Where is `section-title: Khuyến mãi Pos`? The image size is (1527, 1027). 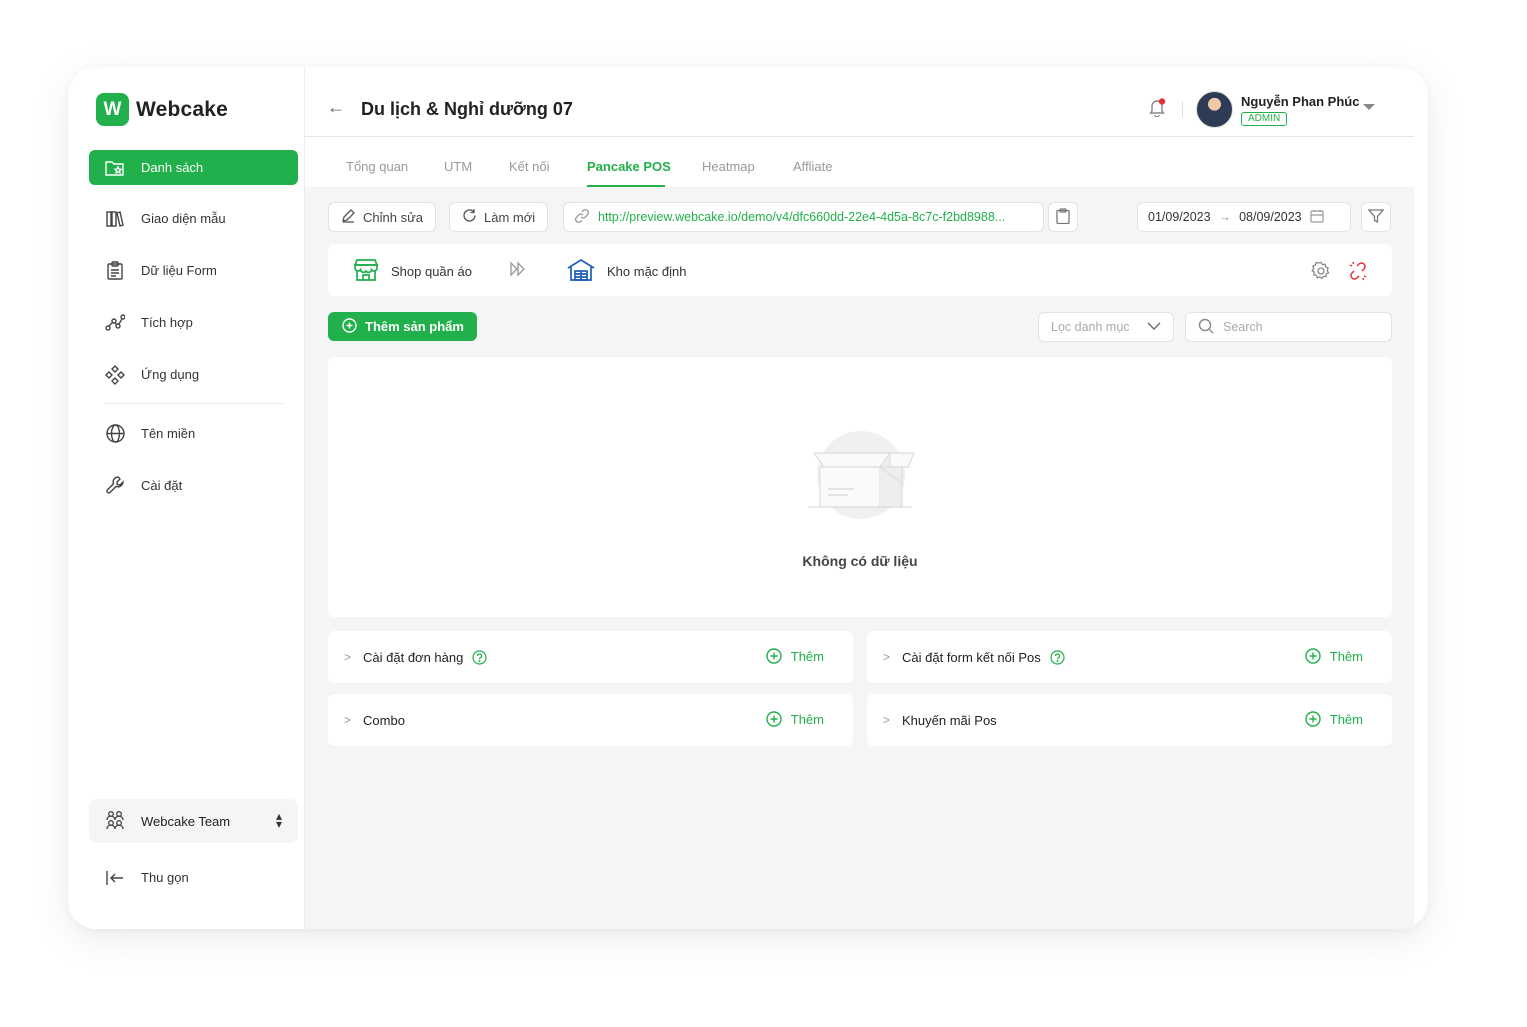 section-title: Khuyến mãi Pos is located at coordinates (949, 720).